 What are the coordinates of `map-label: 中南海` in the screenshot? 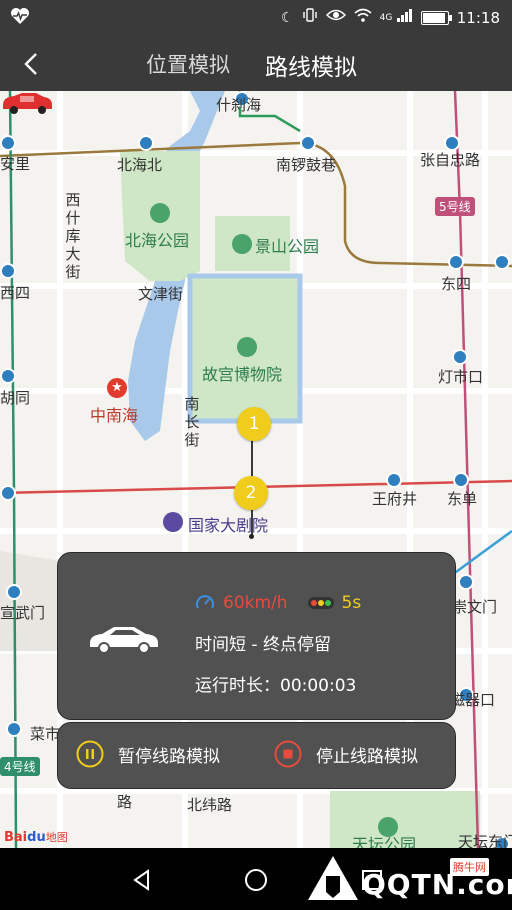 It's located at (114, 415).